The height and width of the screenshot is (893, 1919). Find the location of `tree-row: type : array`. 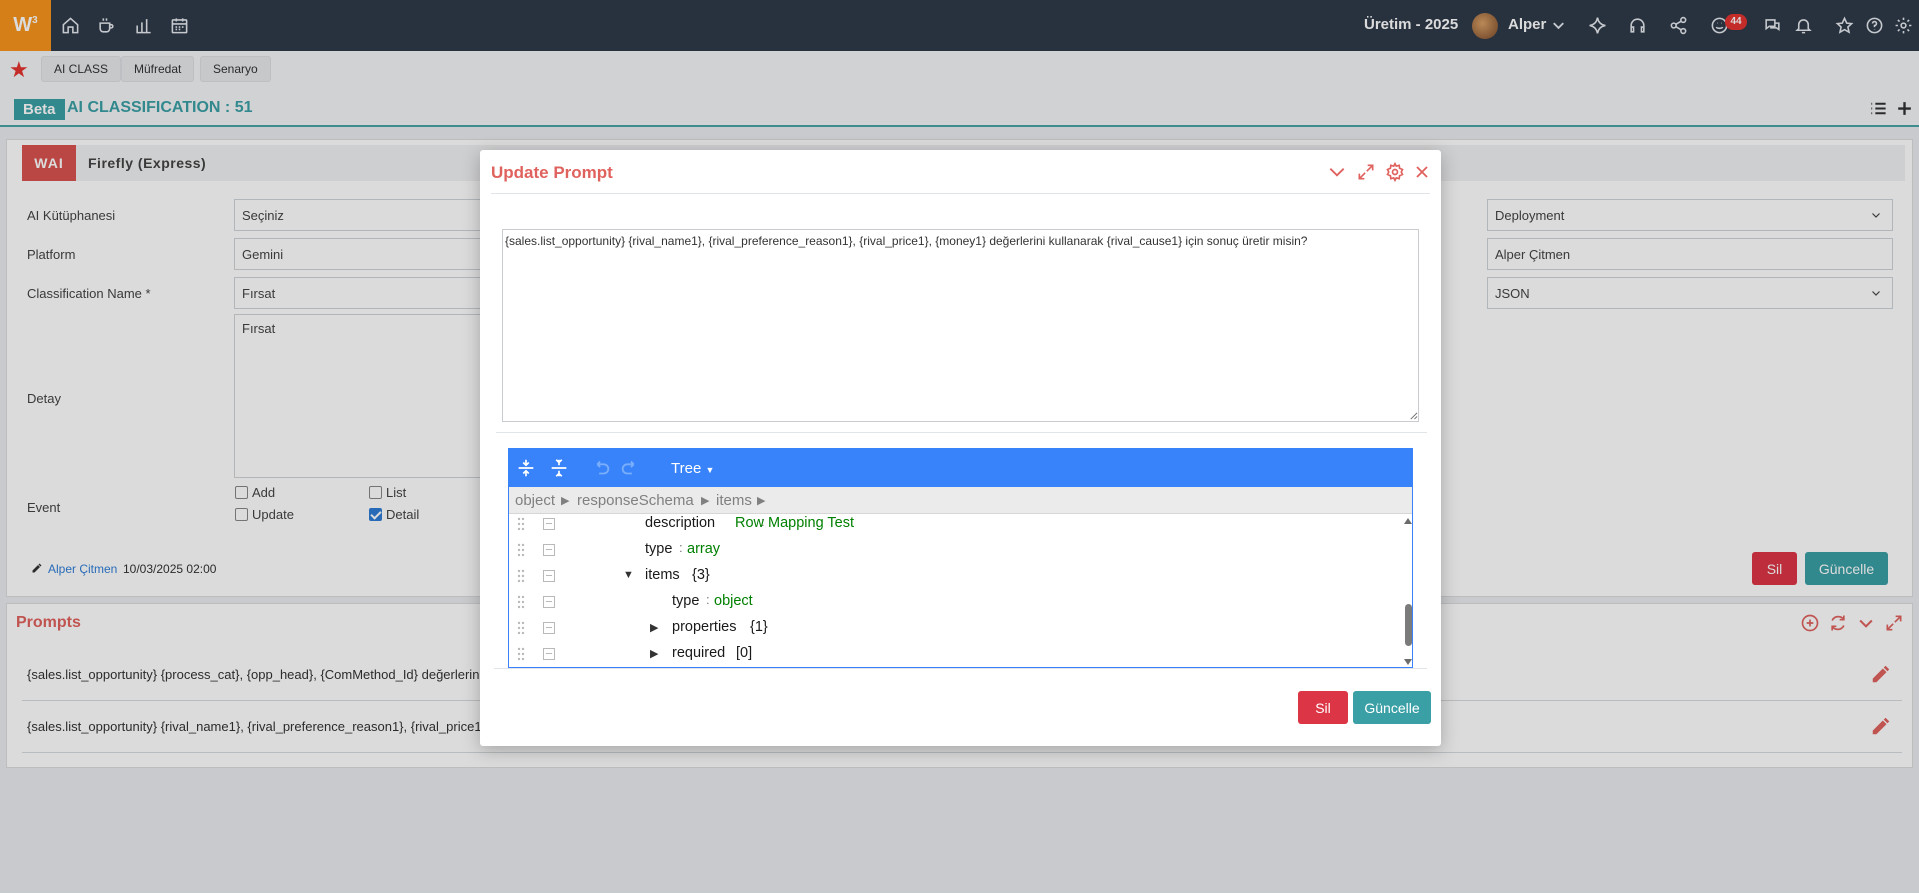

tree-row: type : array is located at coordinates (949, 550).